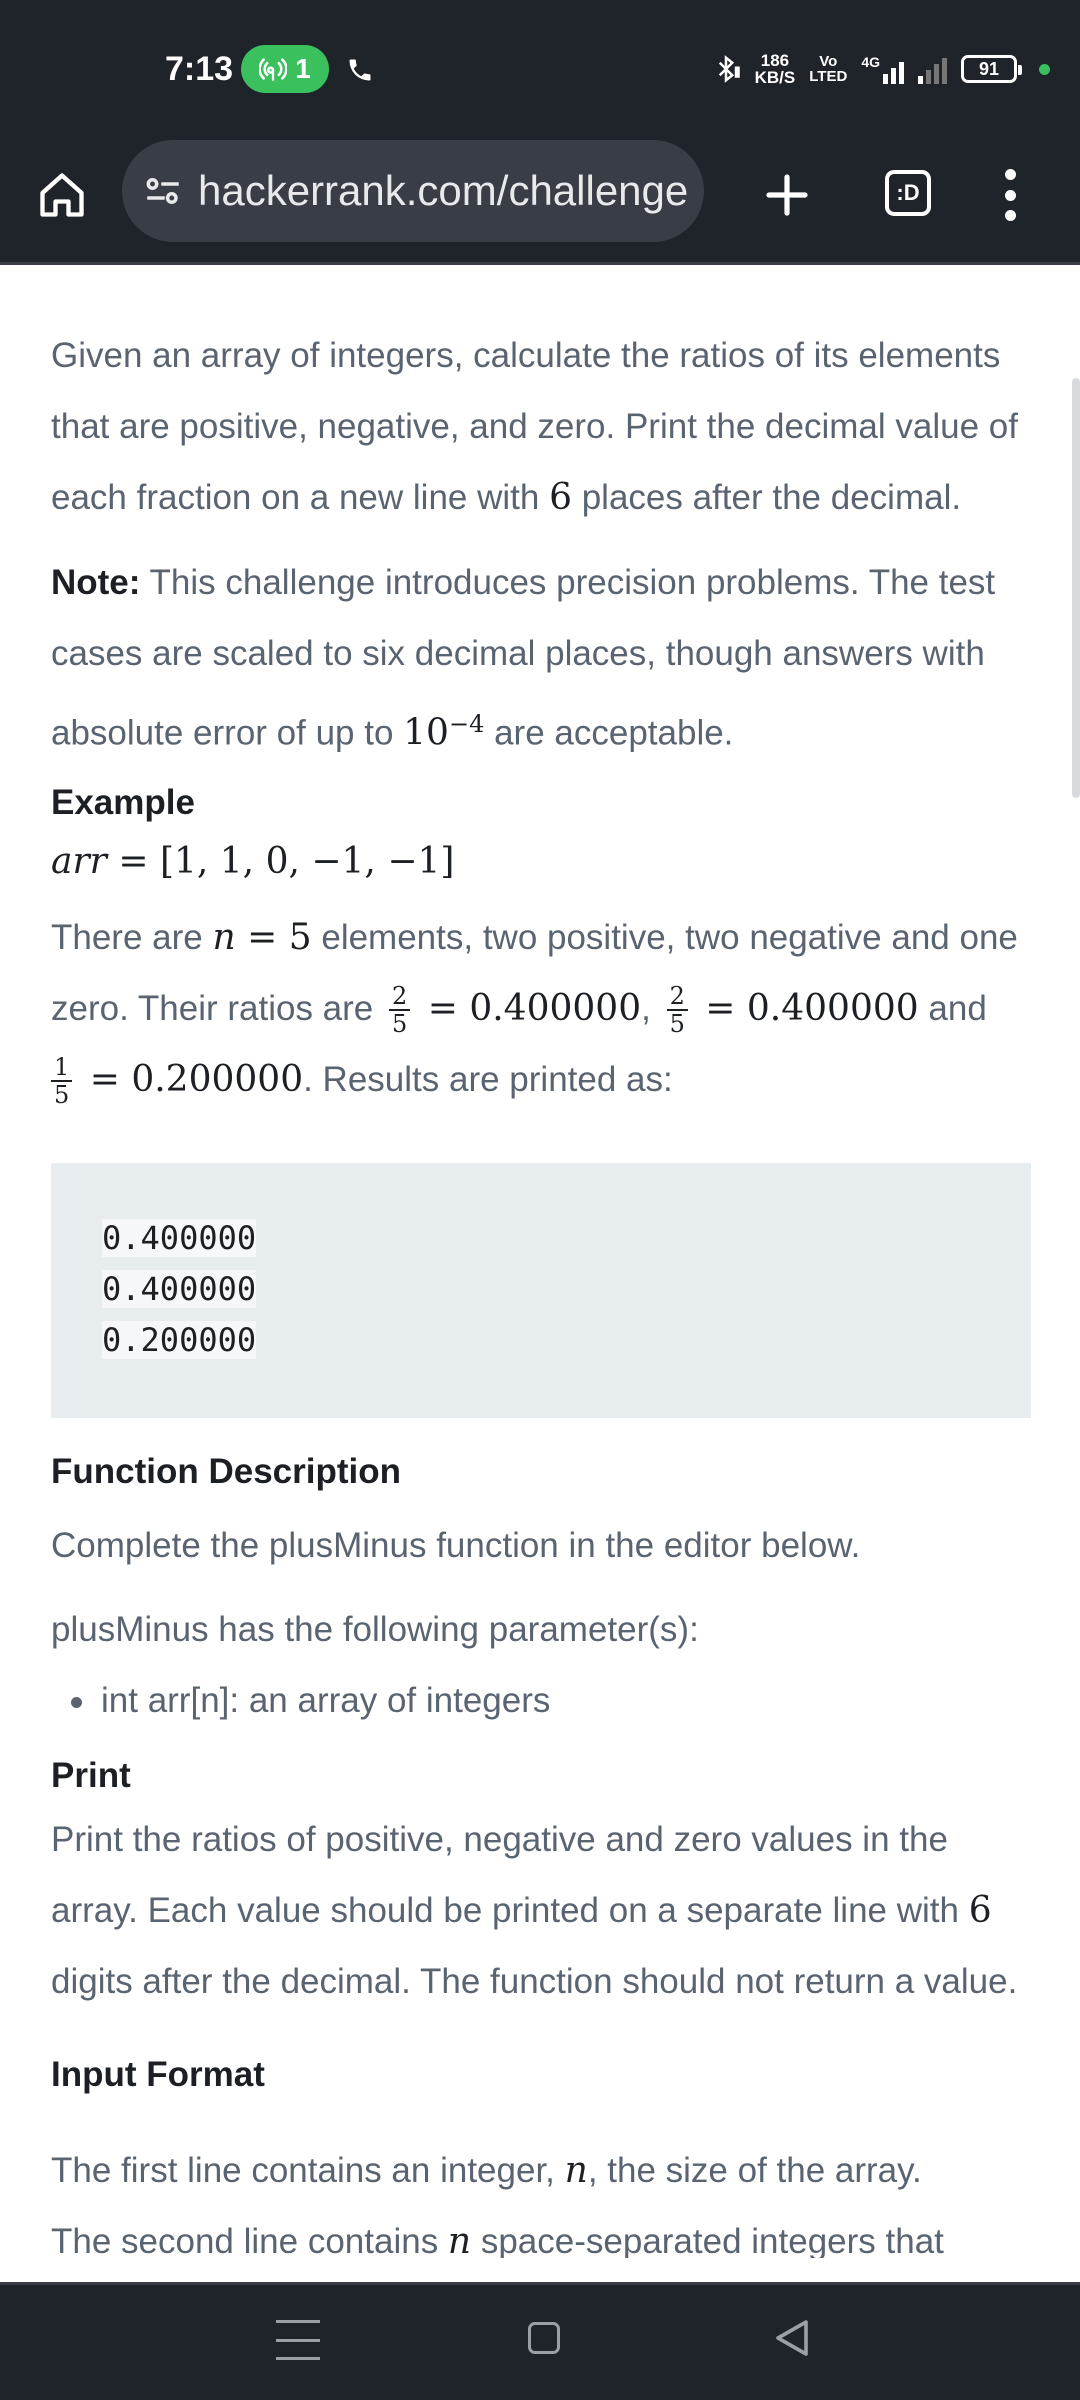 The width and height of the screenshot is (1080, 2400). Describe the element at coordinates (273, 69) in the screenshot. I see `hotspot-icon` at that location.